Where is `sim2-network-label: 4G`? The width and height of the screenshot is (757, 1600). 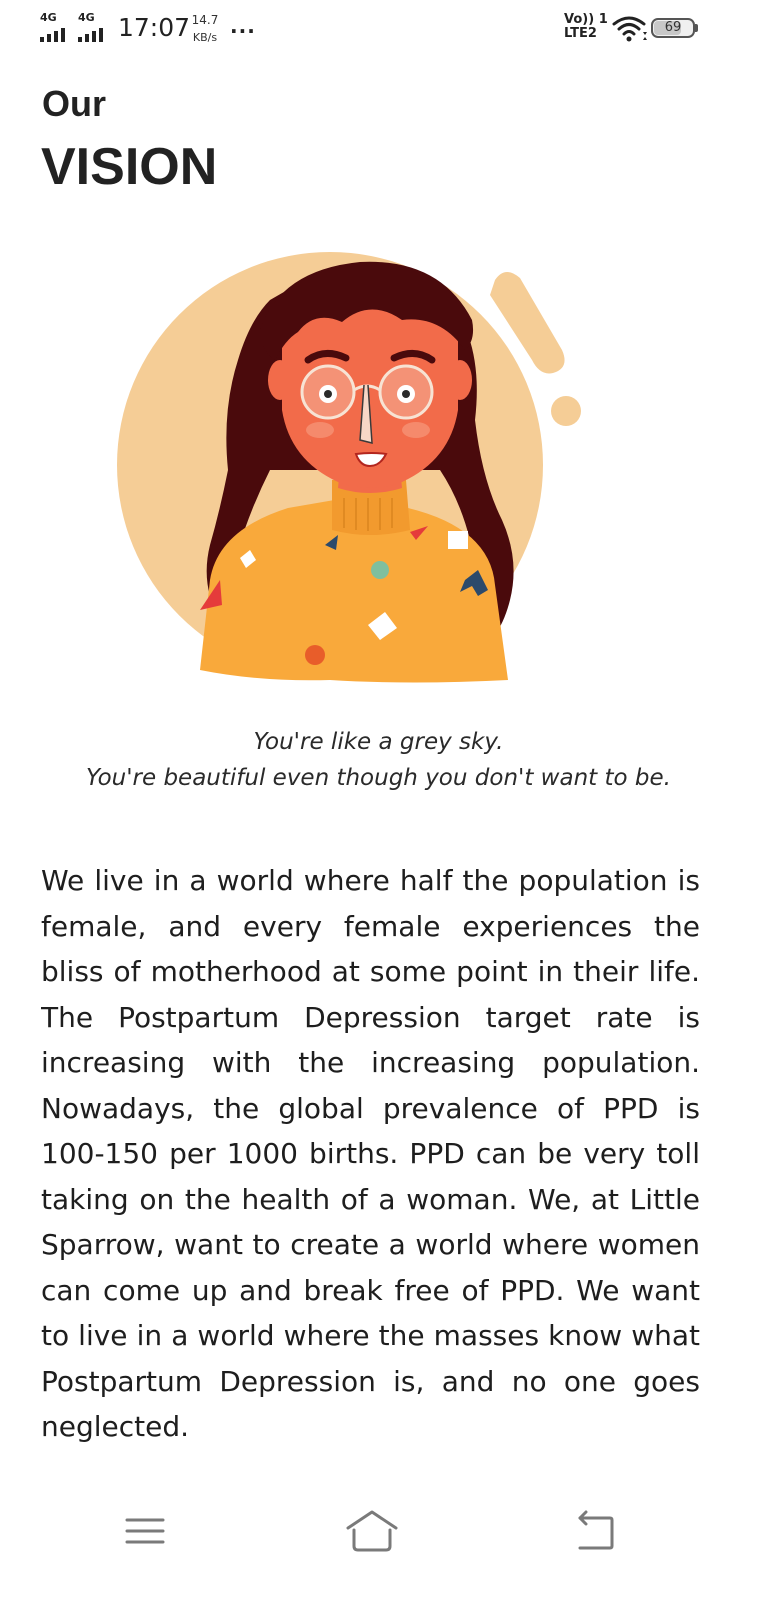
sim2-network-label: 4G is located at coordinates (86, 17).